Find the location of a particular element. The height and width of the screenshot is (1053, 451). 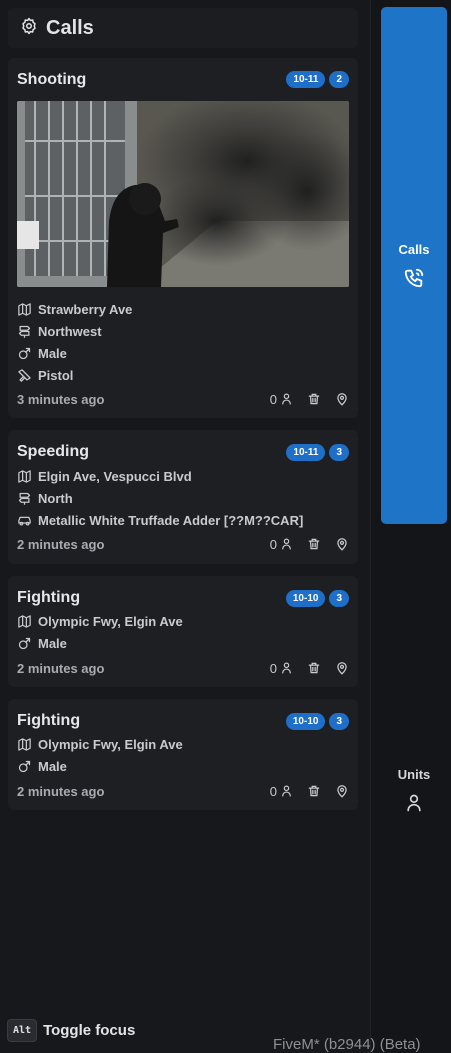

call-detail-text: Pistol is located at coordinates (56, 375).